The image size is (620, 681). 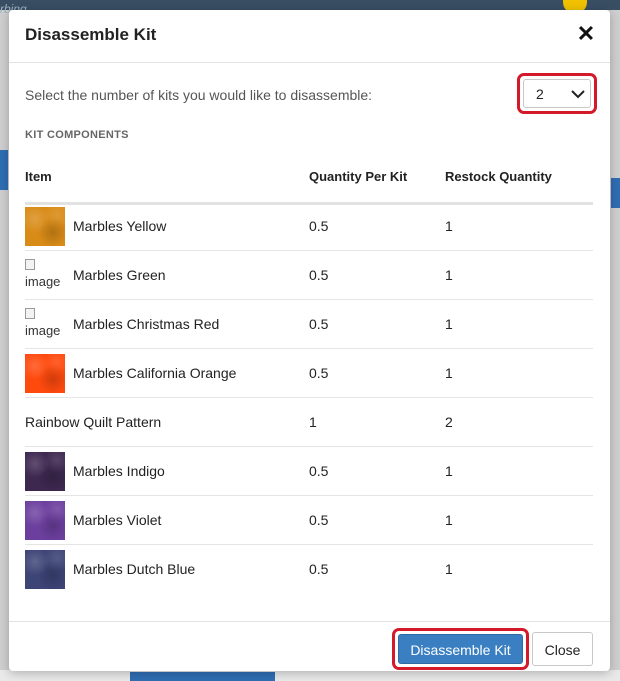 I want to click on table-row: image Marbles Green 0.5 1, so click(x=309, y=275).